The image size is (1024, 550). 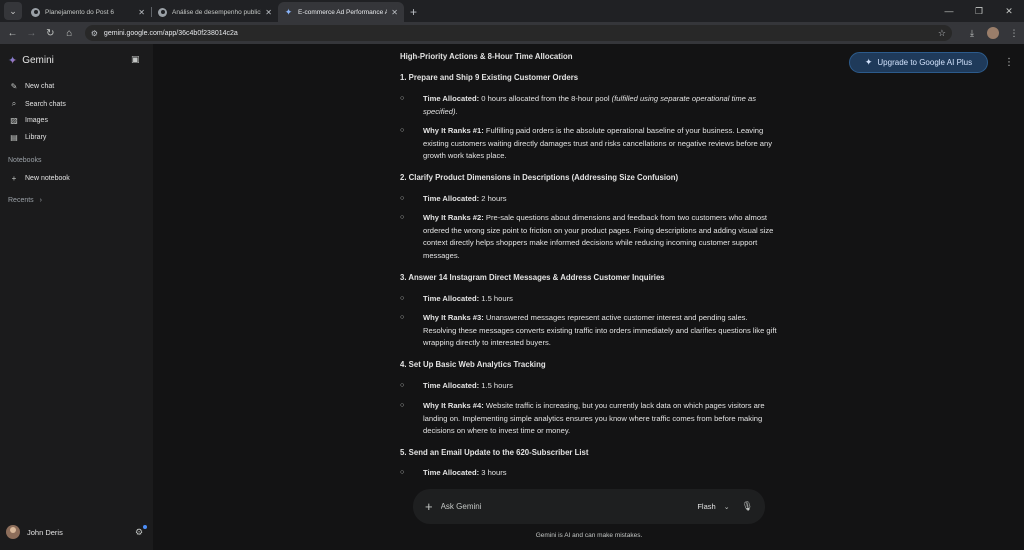 What do you see at coordinates (972, 33) in the screenshot?
I see `download-icon: ⤓` at bounding box center [972, 33].